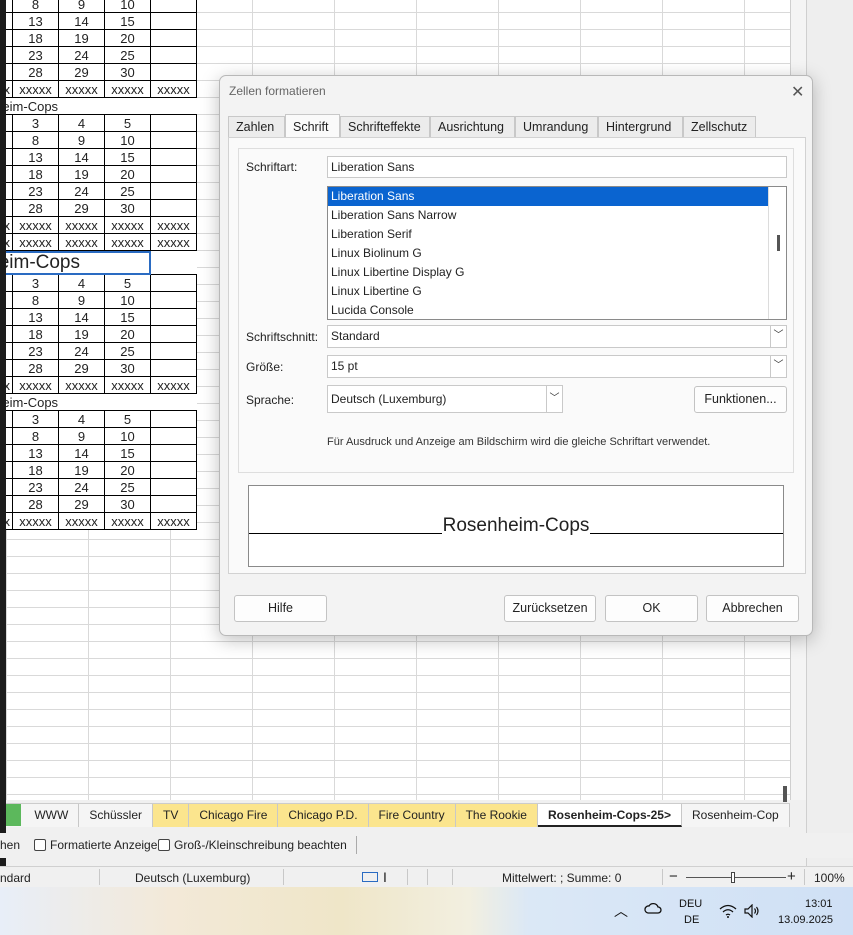  What do you see at coordinates (752, 608) in the screenshot?
I see `cancel-button: Abbrechen` at bounding box center [752, 608].